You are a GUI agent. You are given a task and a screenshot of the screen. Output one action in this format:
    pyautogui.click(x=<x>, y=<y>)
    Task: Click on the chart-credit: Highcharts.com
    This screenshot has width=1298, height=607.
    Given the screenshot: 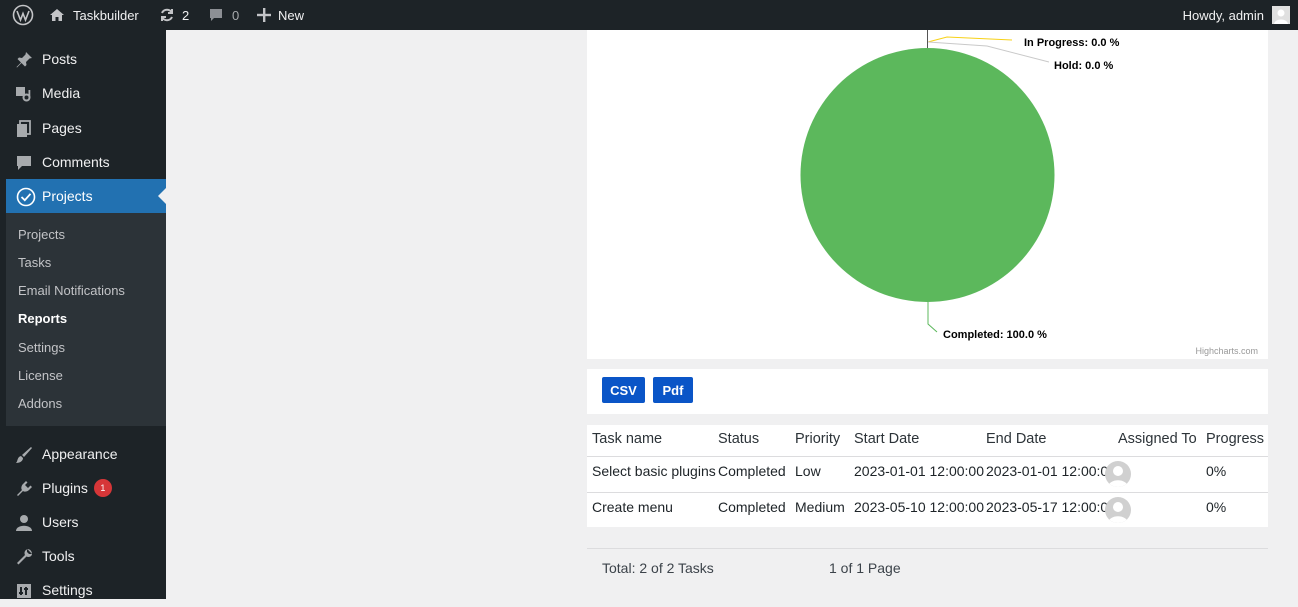 What is the action you would take?
    pyautogui.click(x=1226, y=351)
    